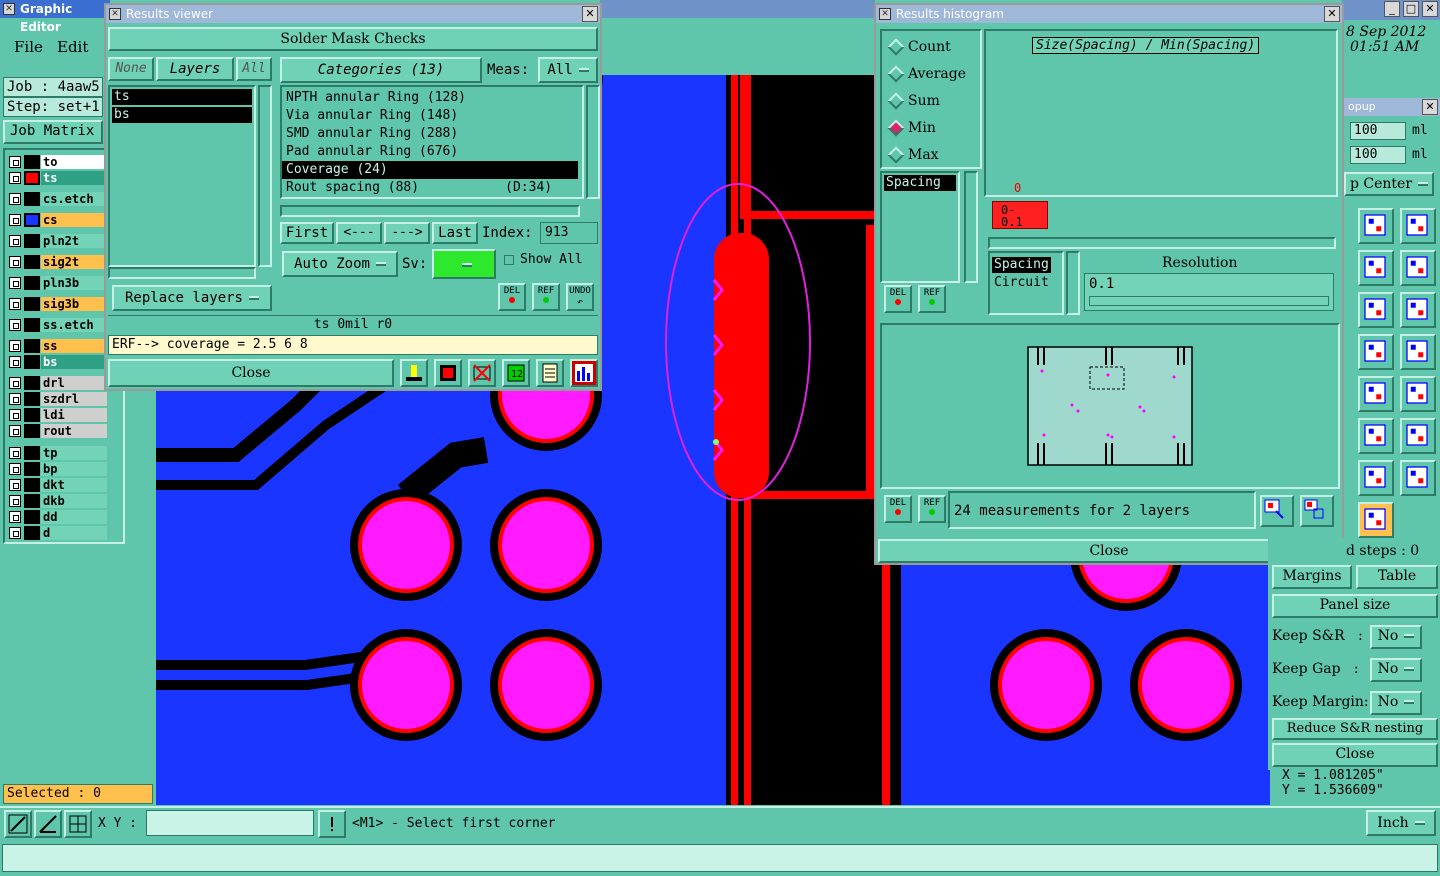 The image size is (1440, 876). Describe the element at coordinates (546, 297) in the screenshot. I see `ref-icon: REF` at that location.